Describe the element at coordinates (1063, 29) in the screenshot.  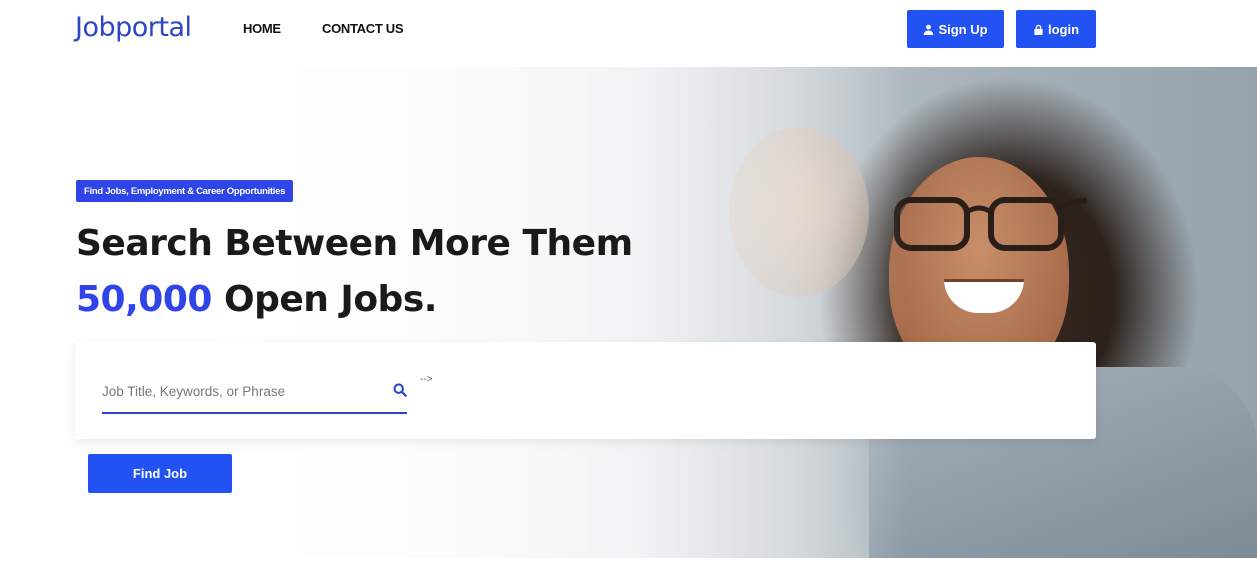
I see `login-label: login` at that location.